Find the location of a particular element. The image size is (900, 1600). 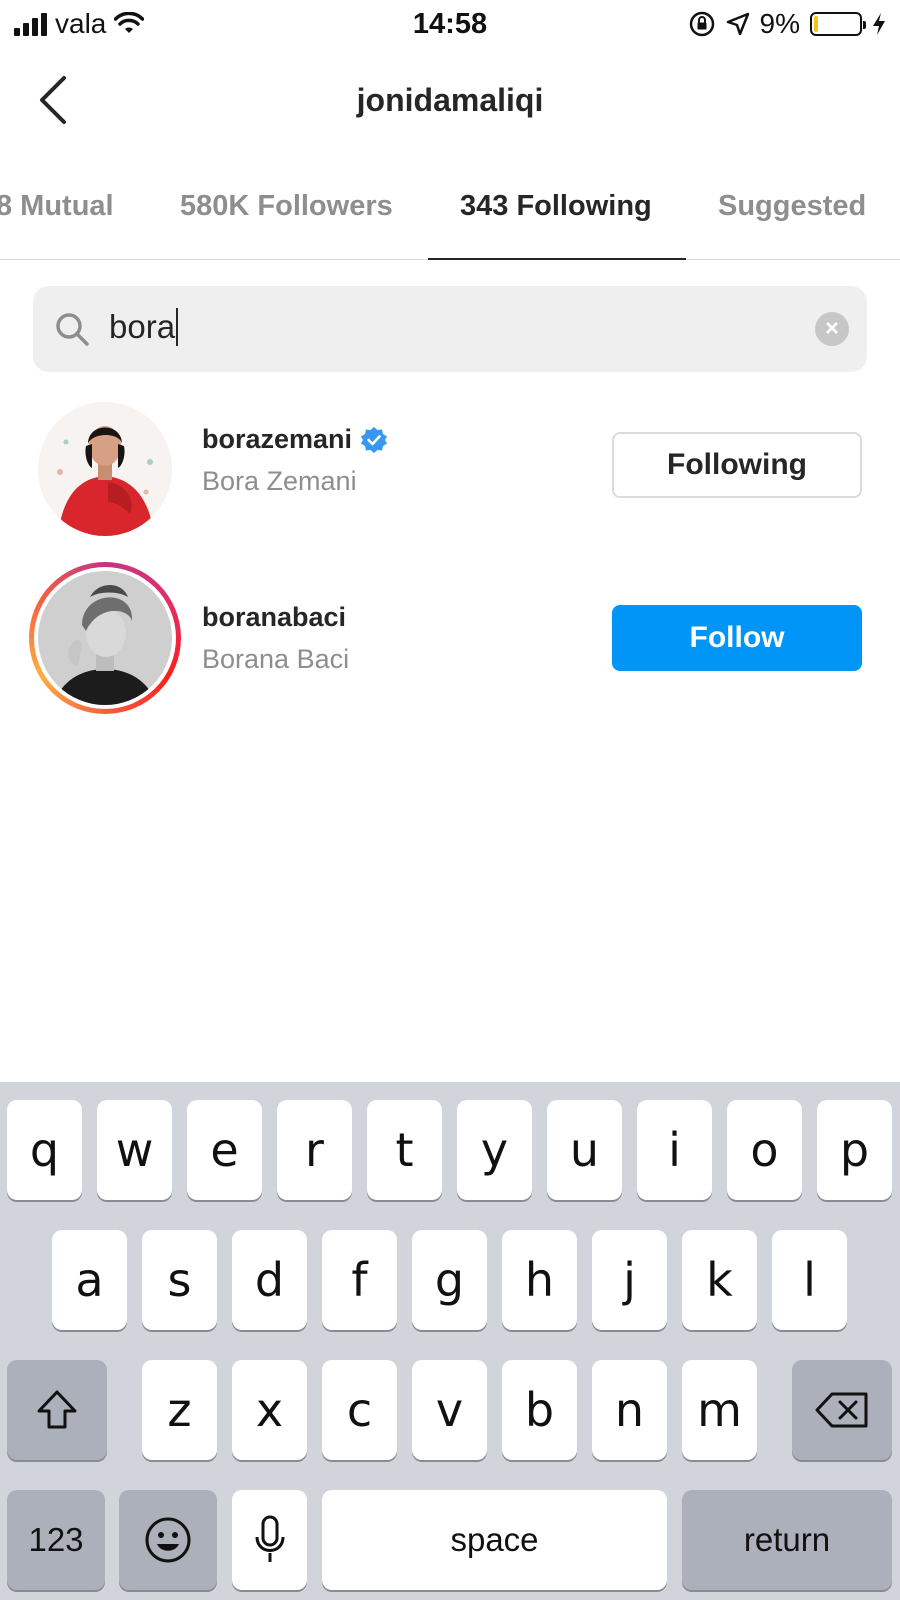

result-full-name: Bora Zemani is located at coordinates (279, 481).